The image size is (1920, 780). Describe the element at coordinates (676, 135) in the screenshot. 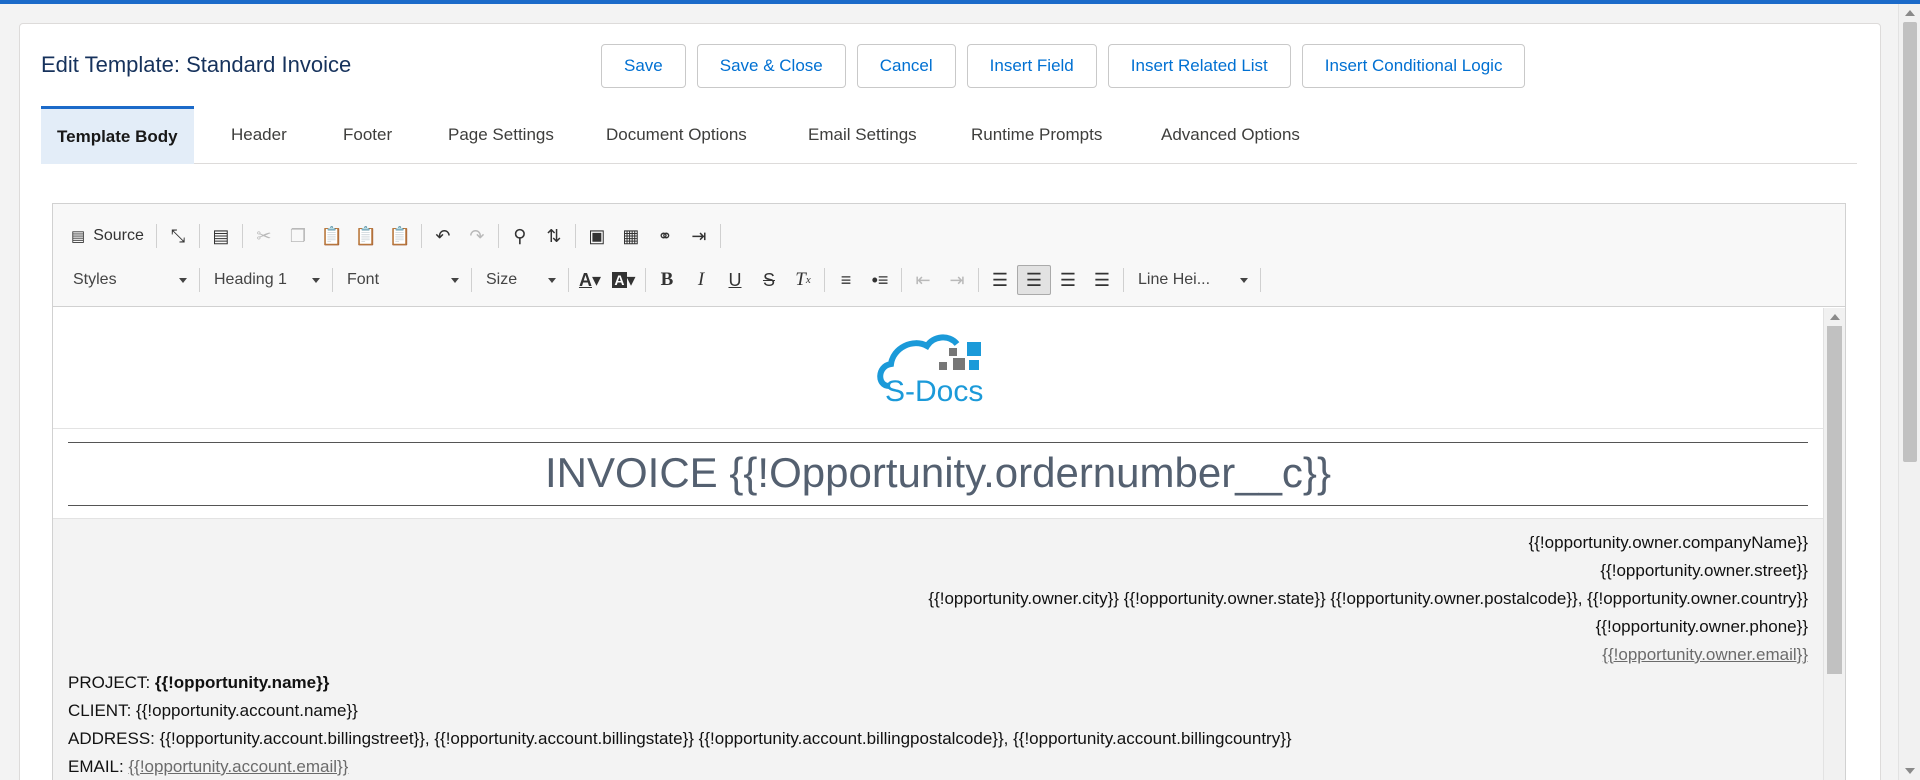

I see `tab-document-options: Document Options` at that location.